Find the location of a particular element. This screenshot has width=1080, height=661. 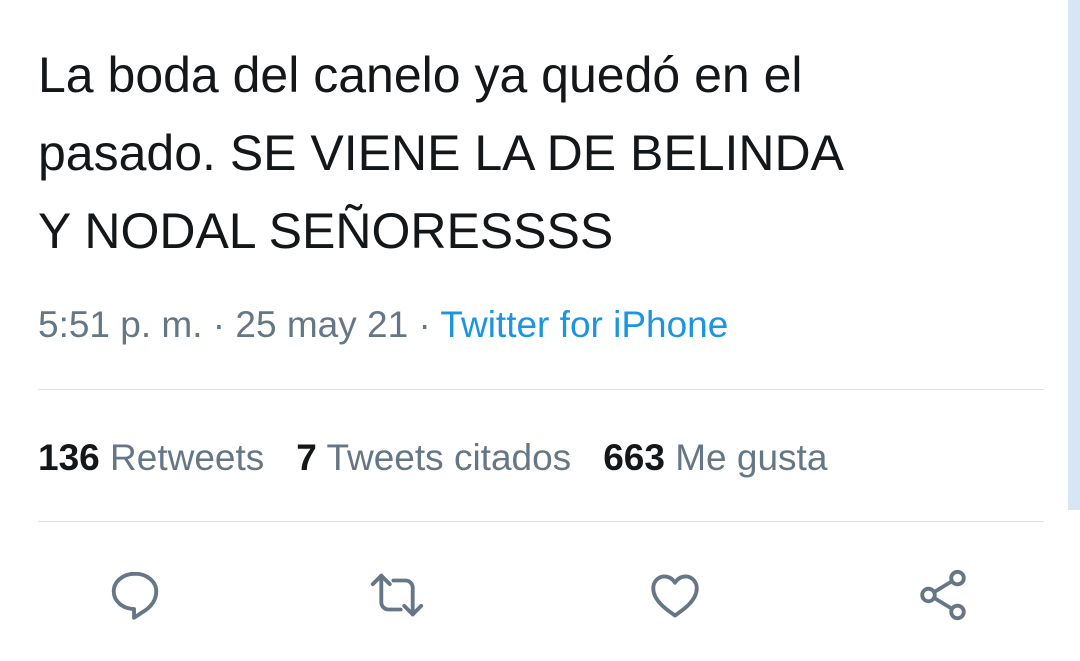

reply-button is located at coordinates (135, 595).